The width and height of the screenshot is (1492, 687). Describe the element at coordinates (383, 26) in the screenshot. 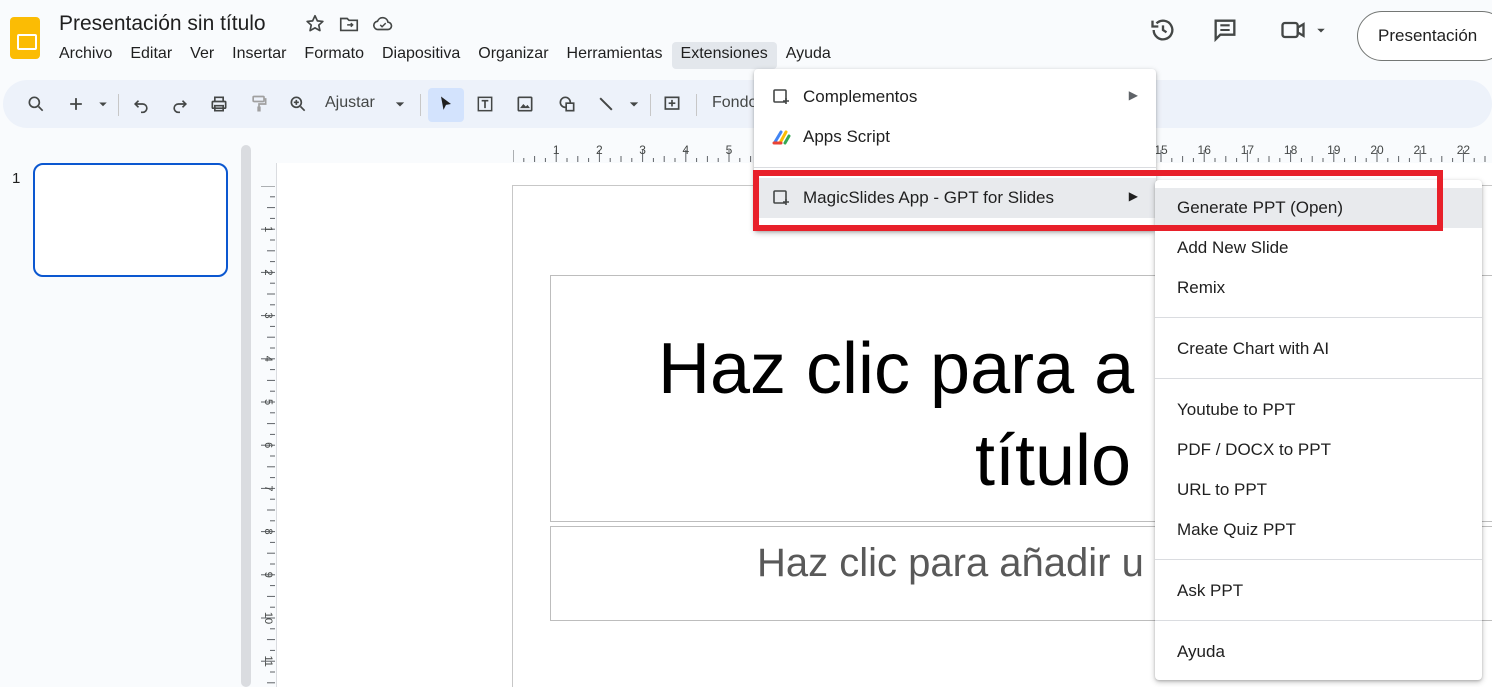

I see `cloud-saved-icon` at that location.